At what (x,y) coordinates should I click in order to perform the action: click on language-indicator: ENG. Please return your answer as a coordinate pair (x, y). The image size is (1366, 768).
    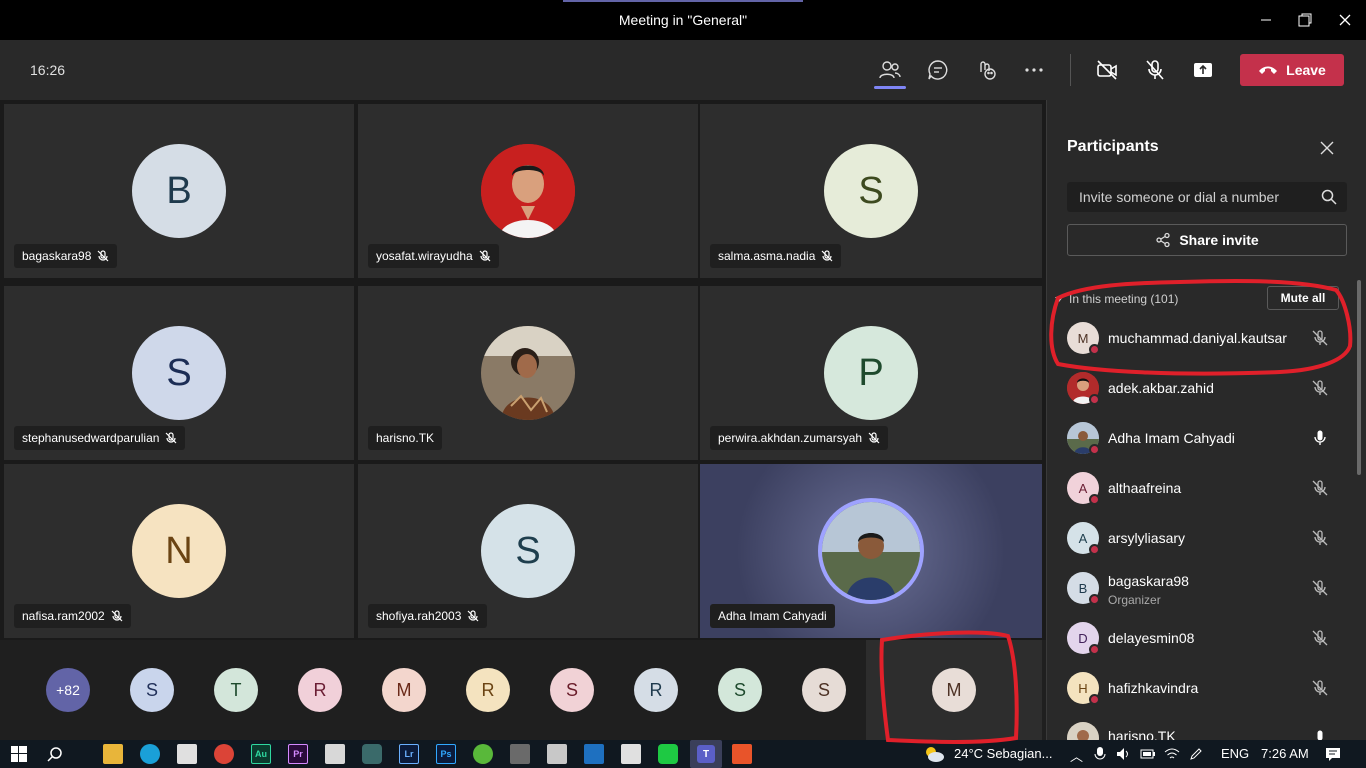
    Looking at the image, I should click on (1235, 753).